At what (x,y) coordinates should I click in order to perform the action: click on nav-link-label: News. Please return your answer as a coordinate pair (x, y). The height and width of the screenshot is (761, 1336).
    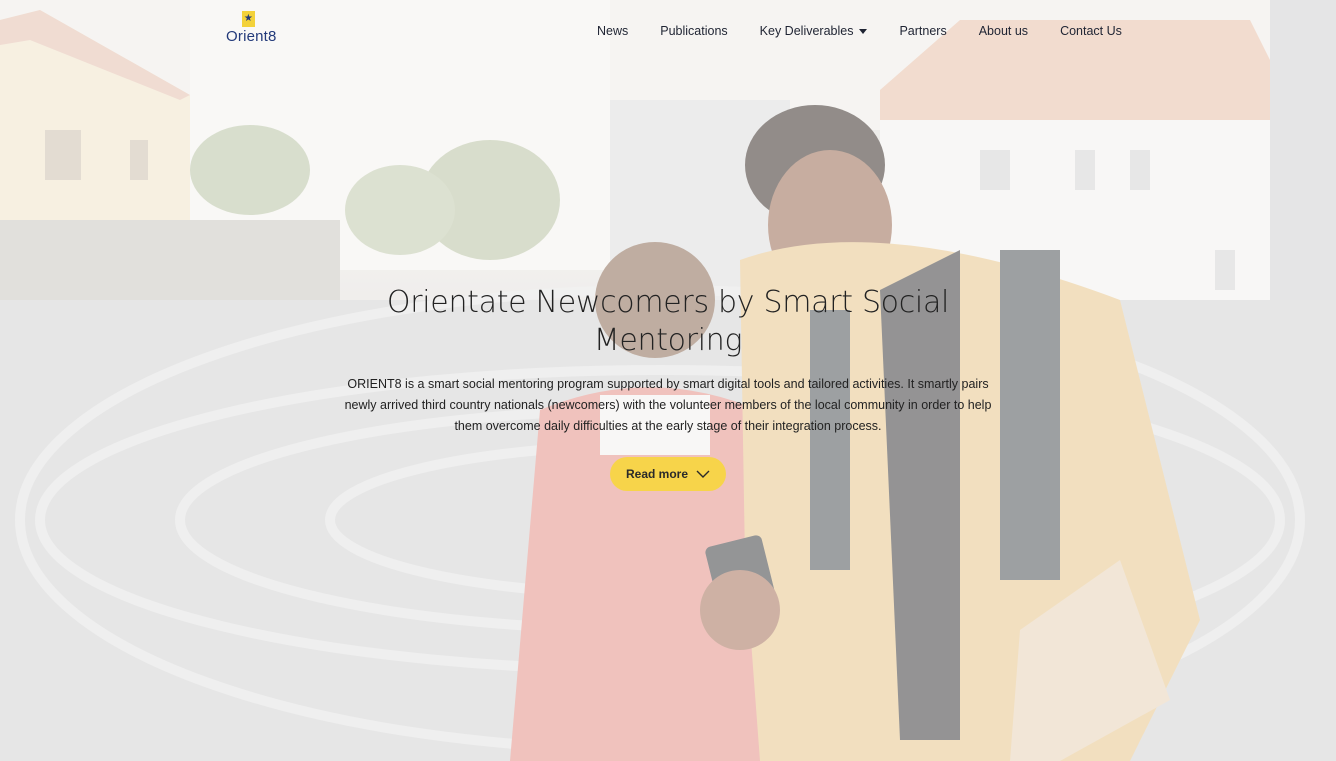
    Looking at the image, I should click on (613, 31).